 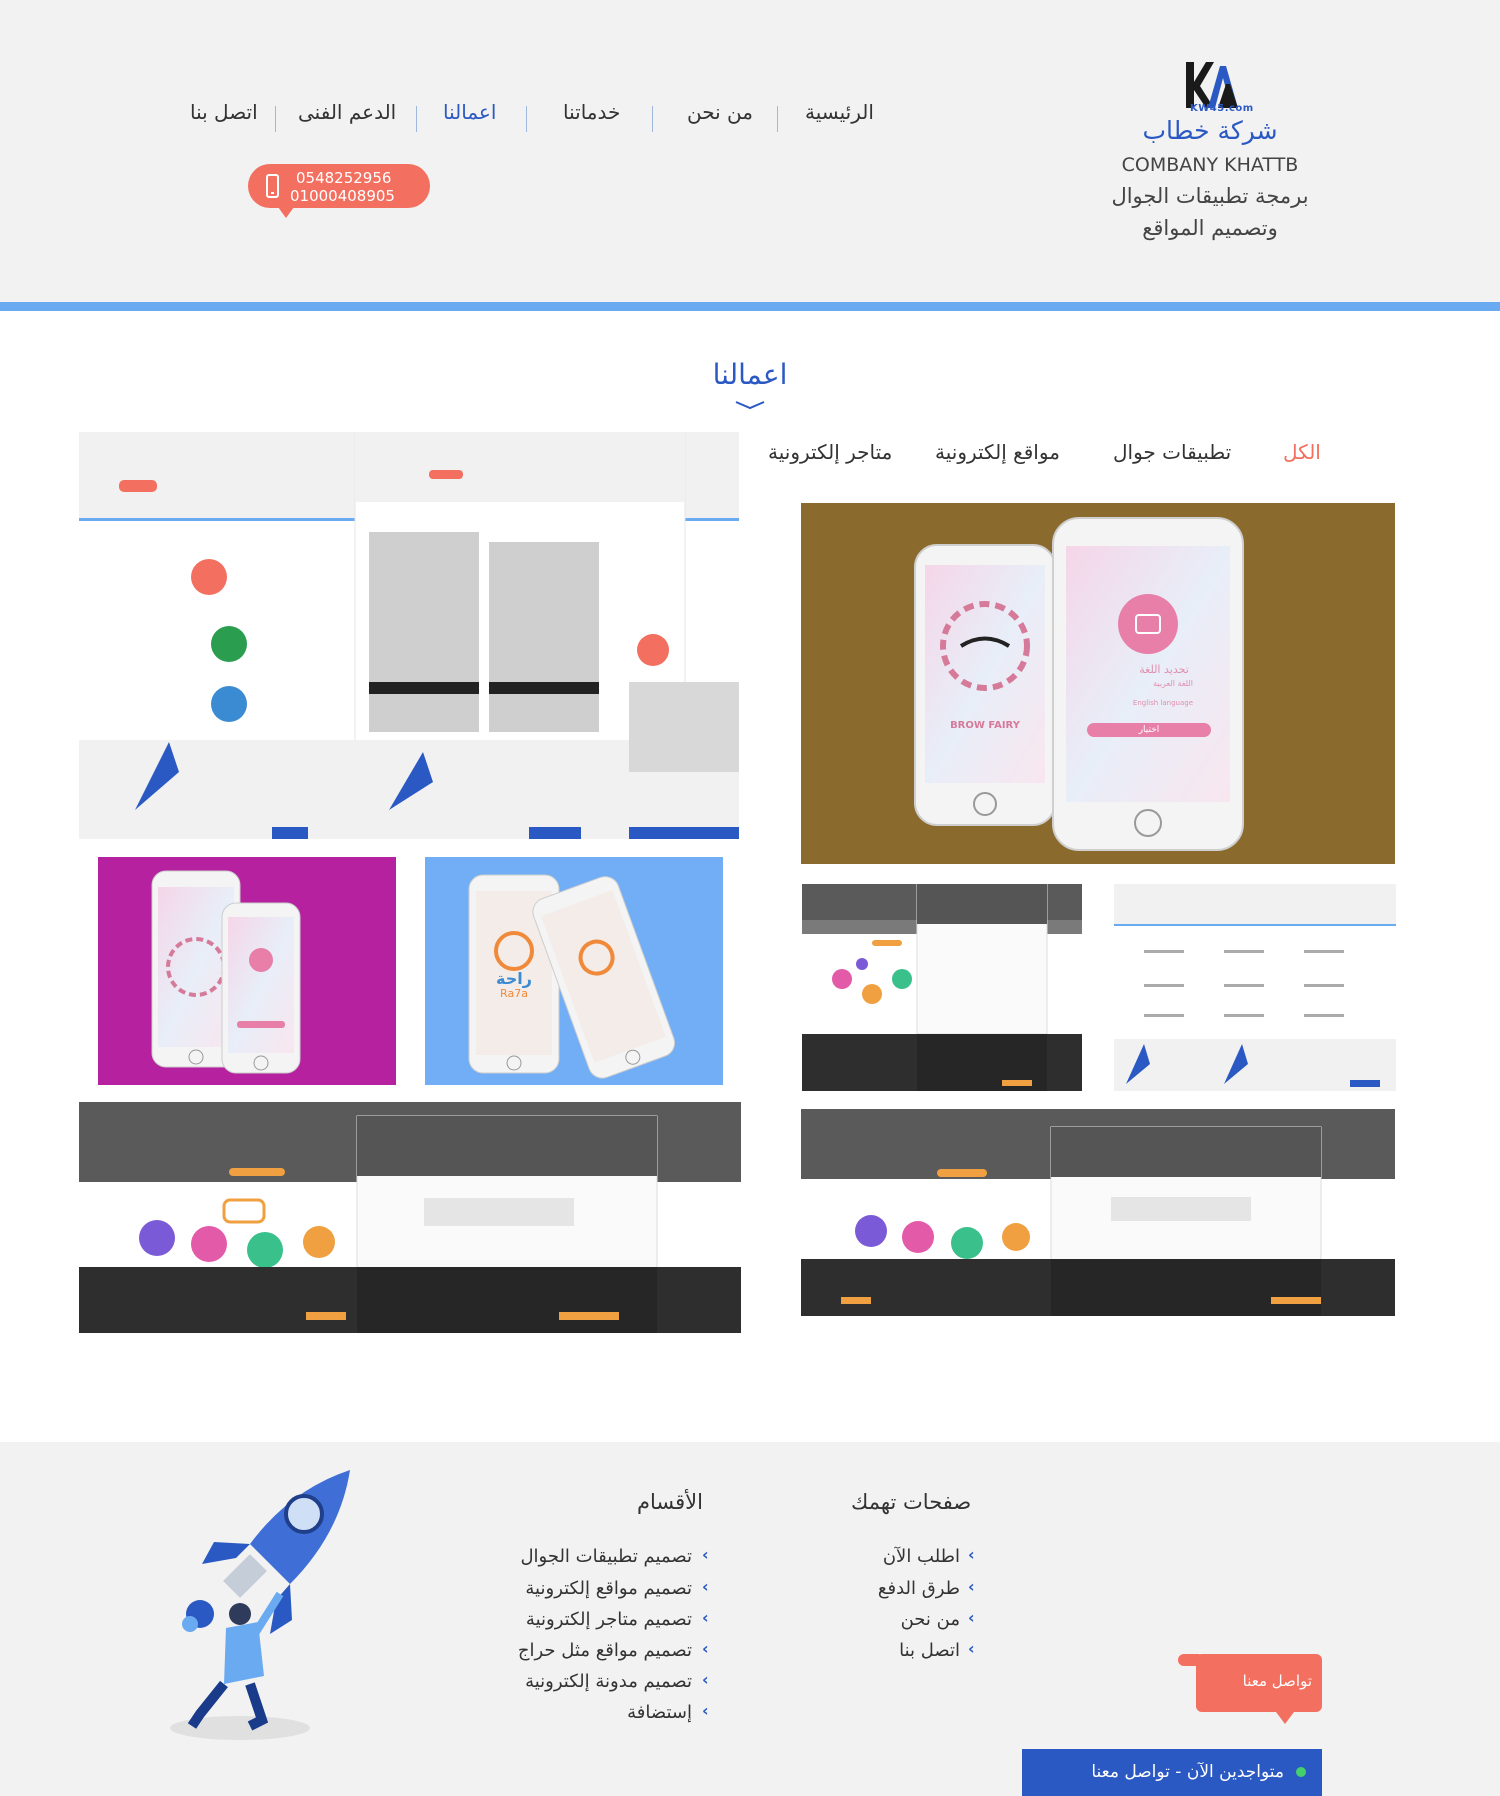 I want to click on nav-support: الدعم الفنى, so click(x=347, y=112).